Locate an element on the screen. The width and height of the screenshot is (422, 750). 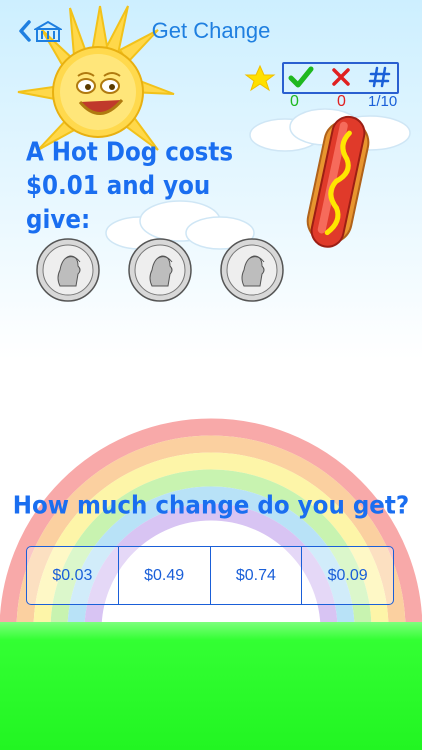
page-title: Get Change is located at coordinates (211, 30).